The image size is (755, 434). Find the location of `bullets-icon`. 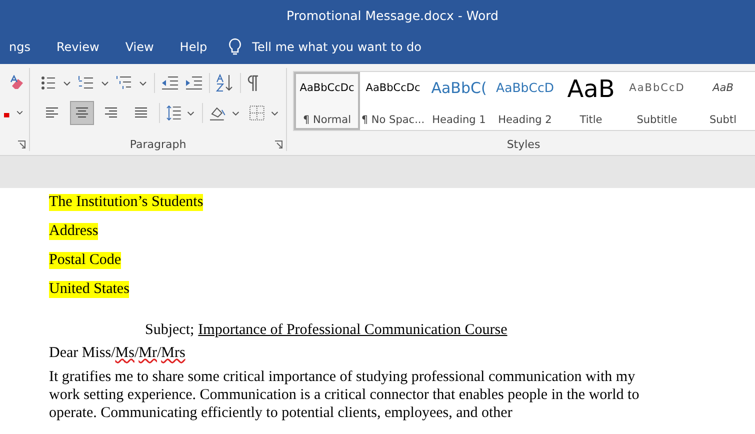

bullets-icon is located at coordinates (56, 83).